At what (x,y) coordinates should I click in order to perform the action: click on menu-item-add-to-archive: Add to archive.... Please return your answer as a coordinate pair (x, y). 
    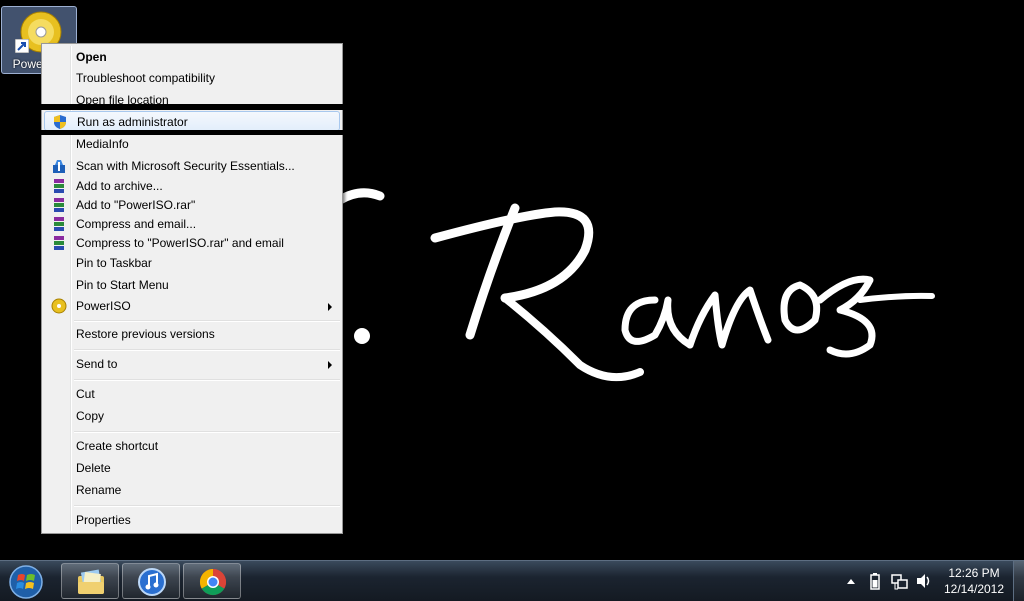
    Looking at the image, I should click on (192, 186).